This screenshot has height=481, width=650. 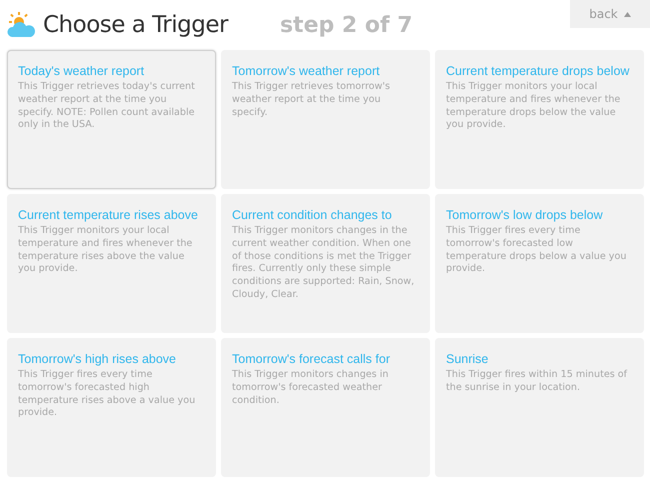 What do you see at coordinates (534, 106) in the screenshot?
I see `trigger-description: This Trigger monitors your local temperature and fires whenever the temperature drops below the value you provide.` at bounding box center [534, 106].